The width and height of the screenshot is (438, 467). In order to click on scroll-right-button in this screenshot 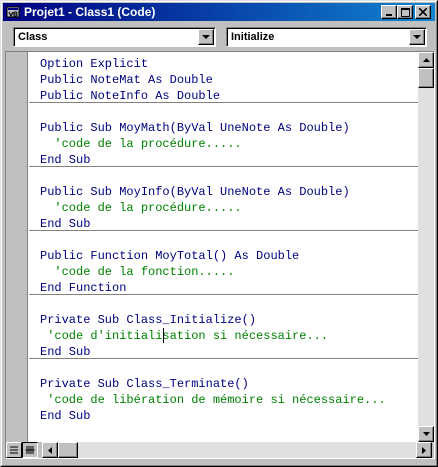, I will do `click(424, 450)`.